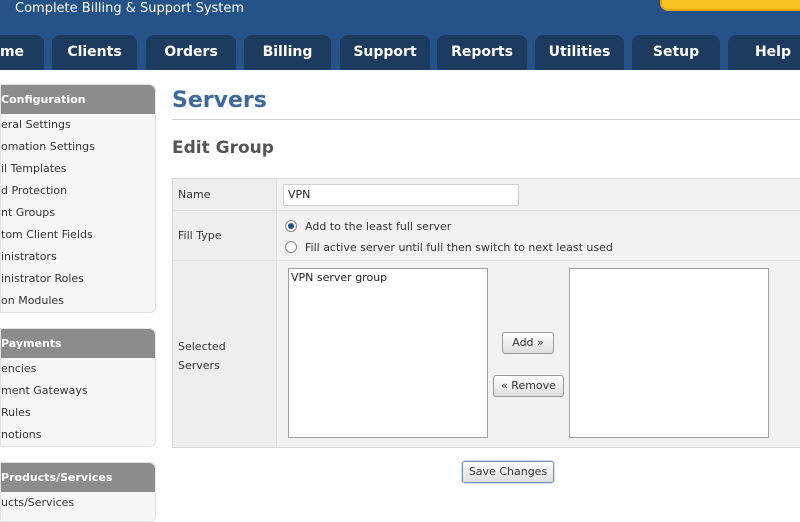 The height and width of the screenshot is (522, 800). Describe the element at coordinates (579, 52) in the screenshot. I see `tab-utilities: Utilities` at that location.